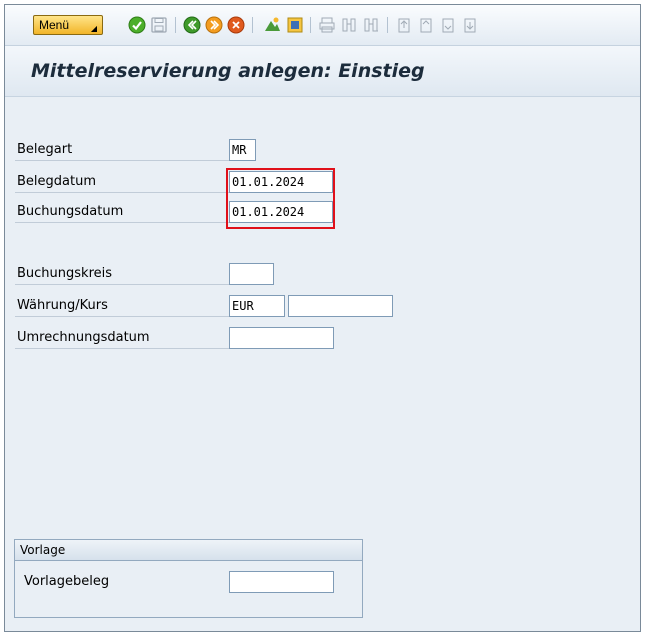 The height and width of the screenshot is (637, 645). Describe the element at coordinates (327, 25) in the screenshot. I see `print-icon` at that location.